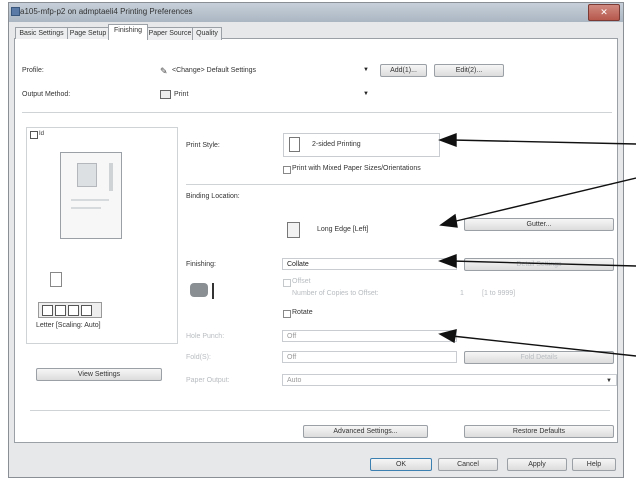 The image size is (636, 483). Describe the element at coordinates (543, 200) in the screenshot. I see `annotation-arrow-binding` at that location.